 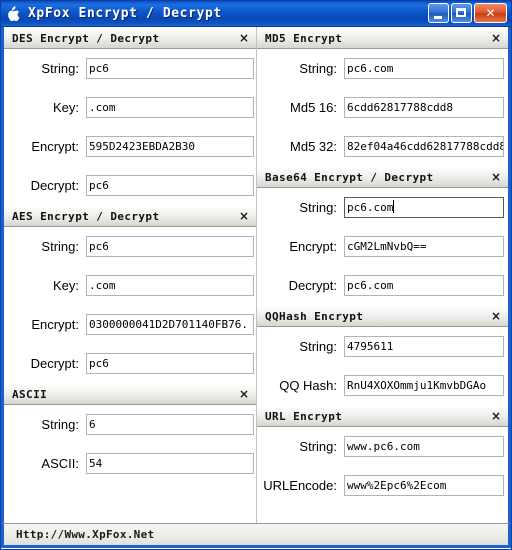 I want to click on input-url-string: www.pc6.com, so click(x=424, y=446).